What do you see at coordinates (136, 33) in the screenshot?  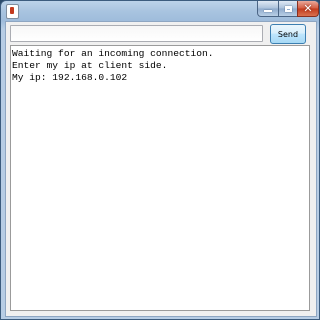 I see `message-input` at bounding box center [136, 33].